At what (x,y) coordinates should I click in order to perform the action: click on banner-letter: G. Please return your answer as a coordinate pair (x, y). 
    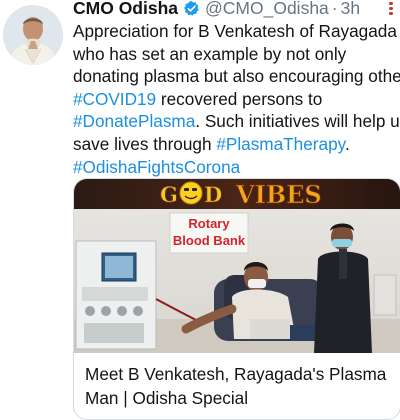
    Looking at the image, I should click on (169, 194).